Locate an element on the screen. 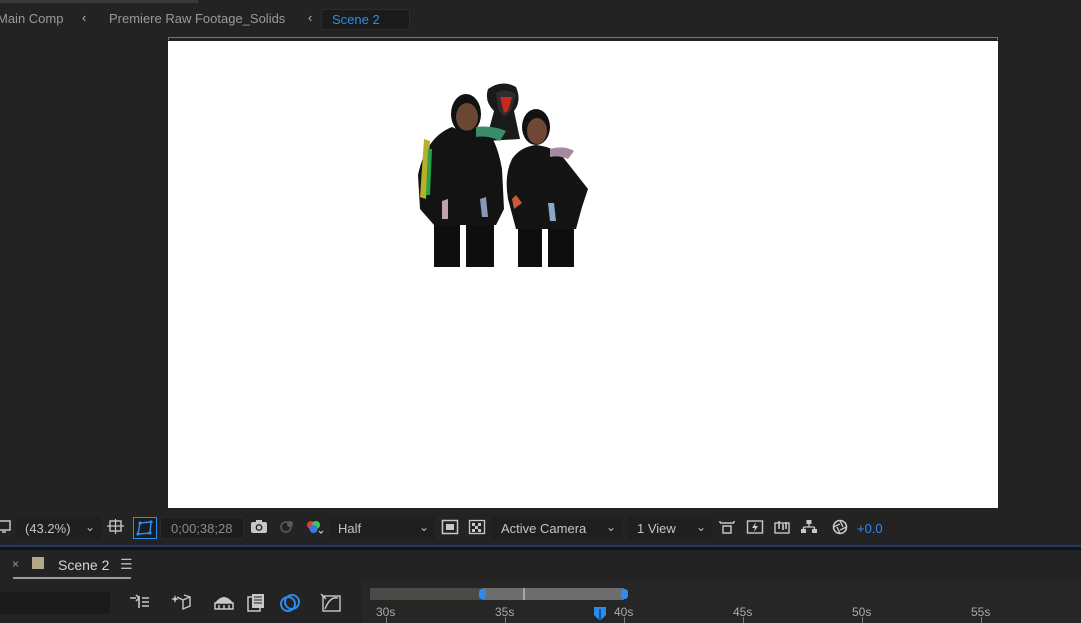  label-color-swatch is located at coordinates (38, 563).